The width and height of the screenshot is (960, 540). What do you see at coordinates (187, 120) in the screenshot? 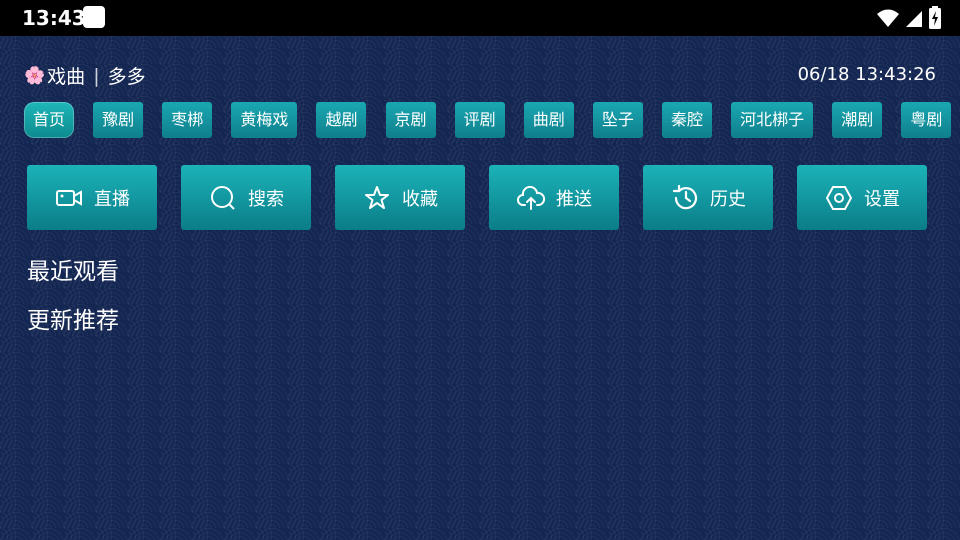
I see `tab-zaobang: 枣梆` at bounding box center [187, 120].